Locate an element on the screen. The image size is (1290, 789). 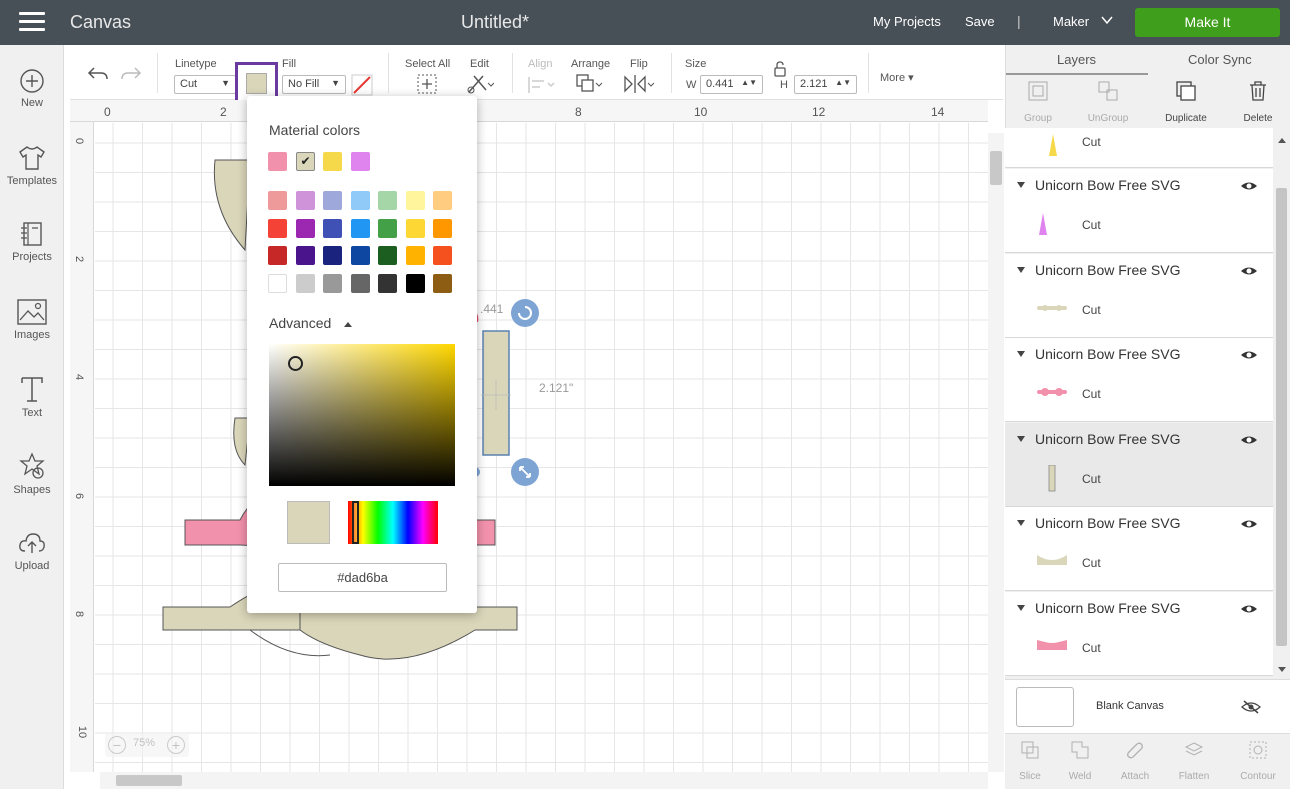
color-picker-handle is located at coordinates (295, 363).